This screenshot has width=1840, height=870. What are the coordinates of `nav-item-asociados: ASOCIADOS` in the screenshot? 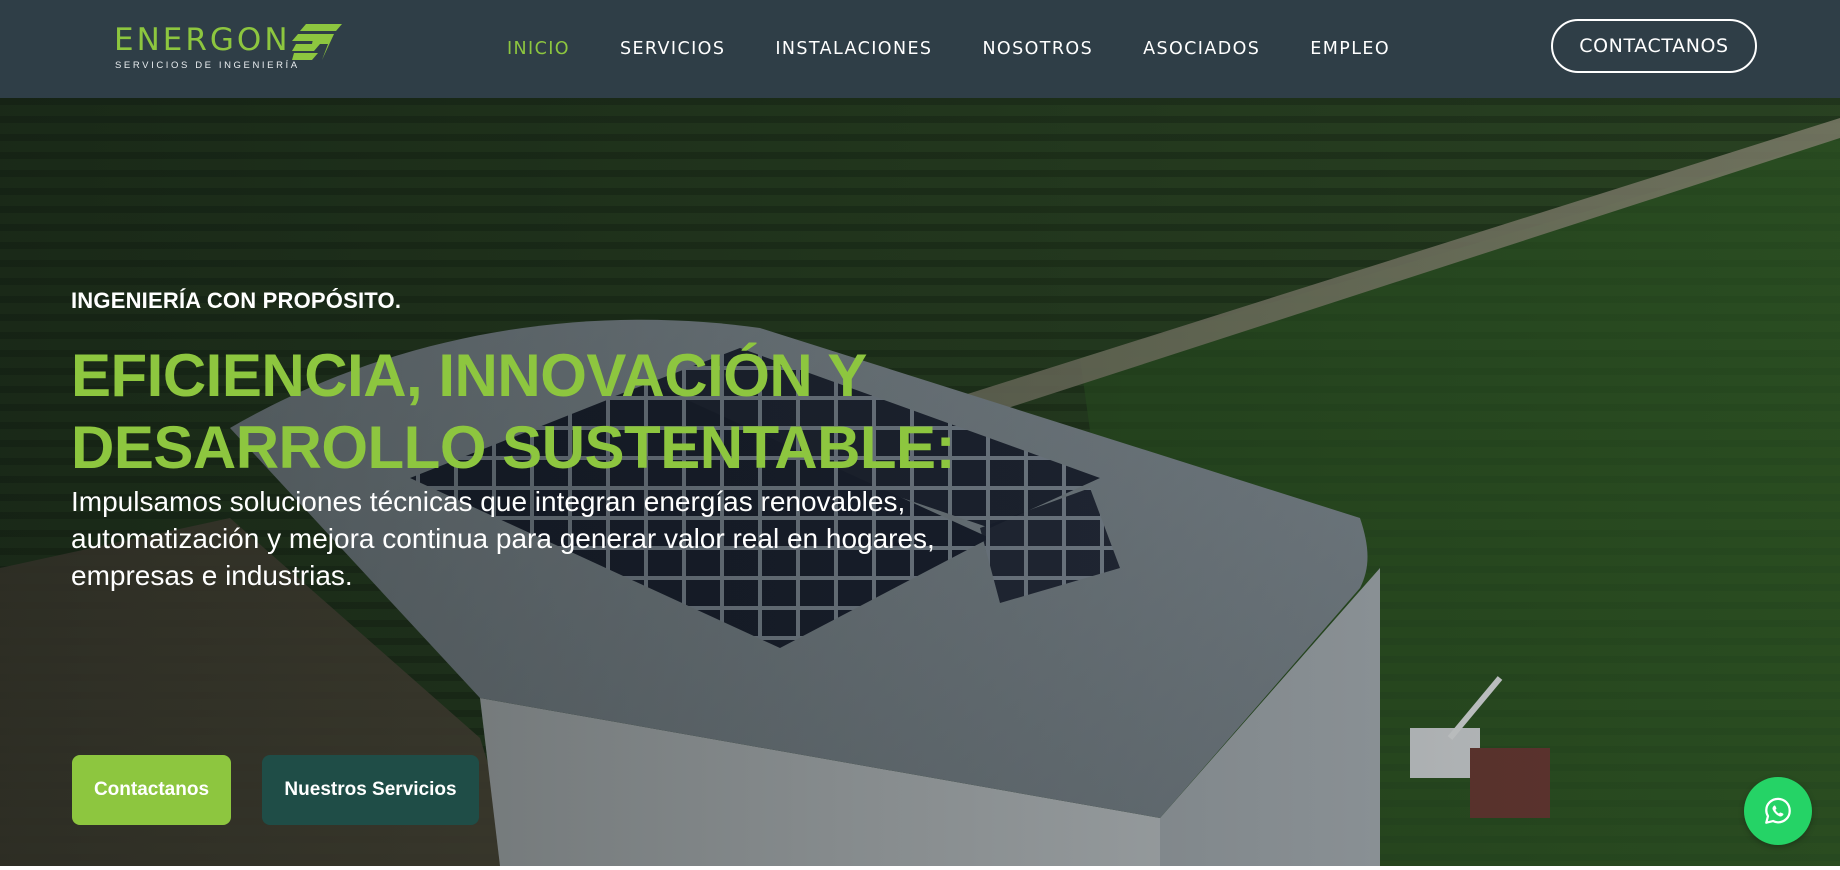 It's located at (1201, 49).